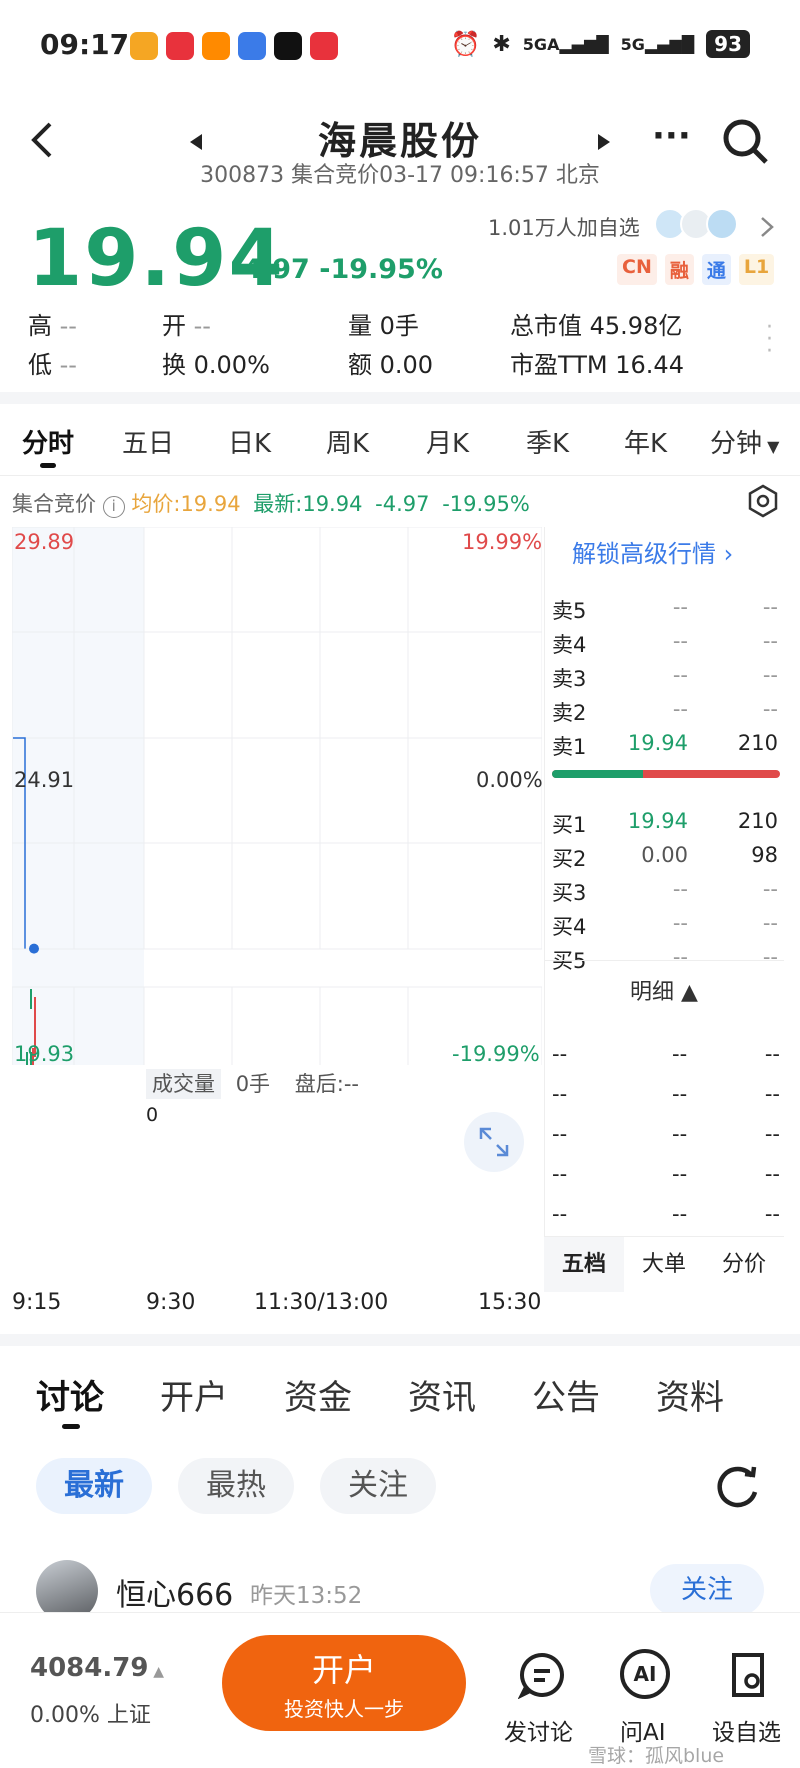 The width and height of the screenshot is (800, 1768). Describe the element at coordinates (769, 340) in the screenshot. I see `vertical-more-icon: · · ·` at that location.